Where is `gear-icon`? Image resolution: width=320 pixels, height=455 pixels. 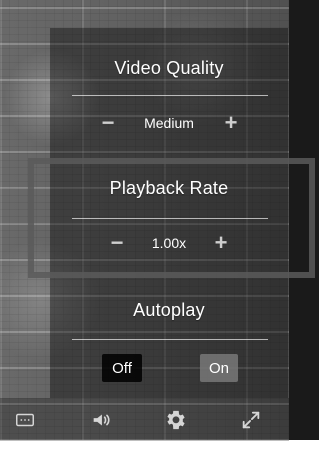 gear-icon is located at coordinates (176, 420).